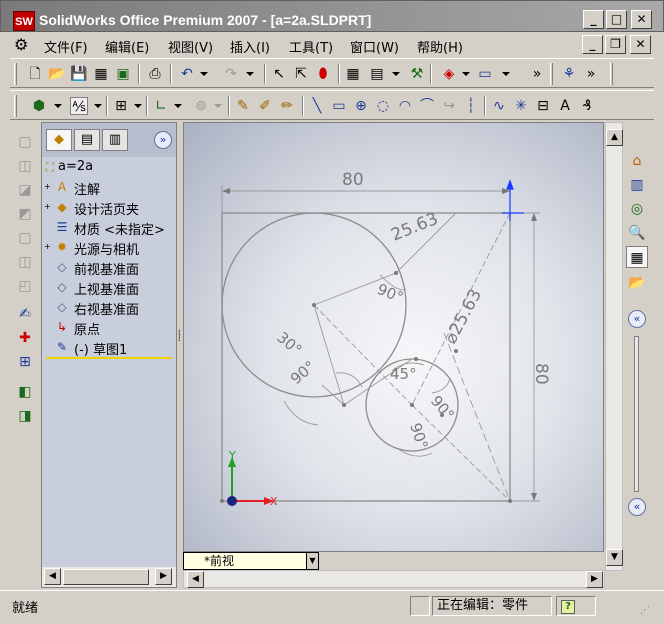  Describe the element at coordinates (637, 507) in the screenshot. I see `collapse-task-pane-bottom-icon: «` at that location.